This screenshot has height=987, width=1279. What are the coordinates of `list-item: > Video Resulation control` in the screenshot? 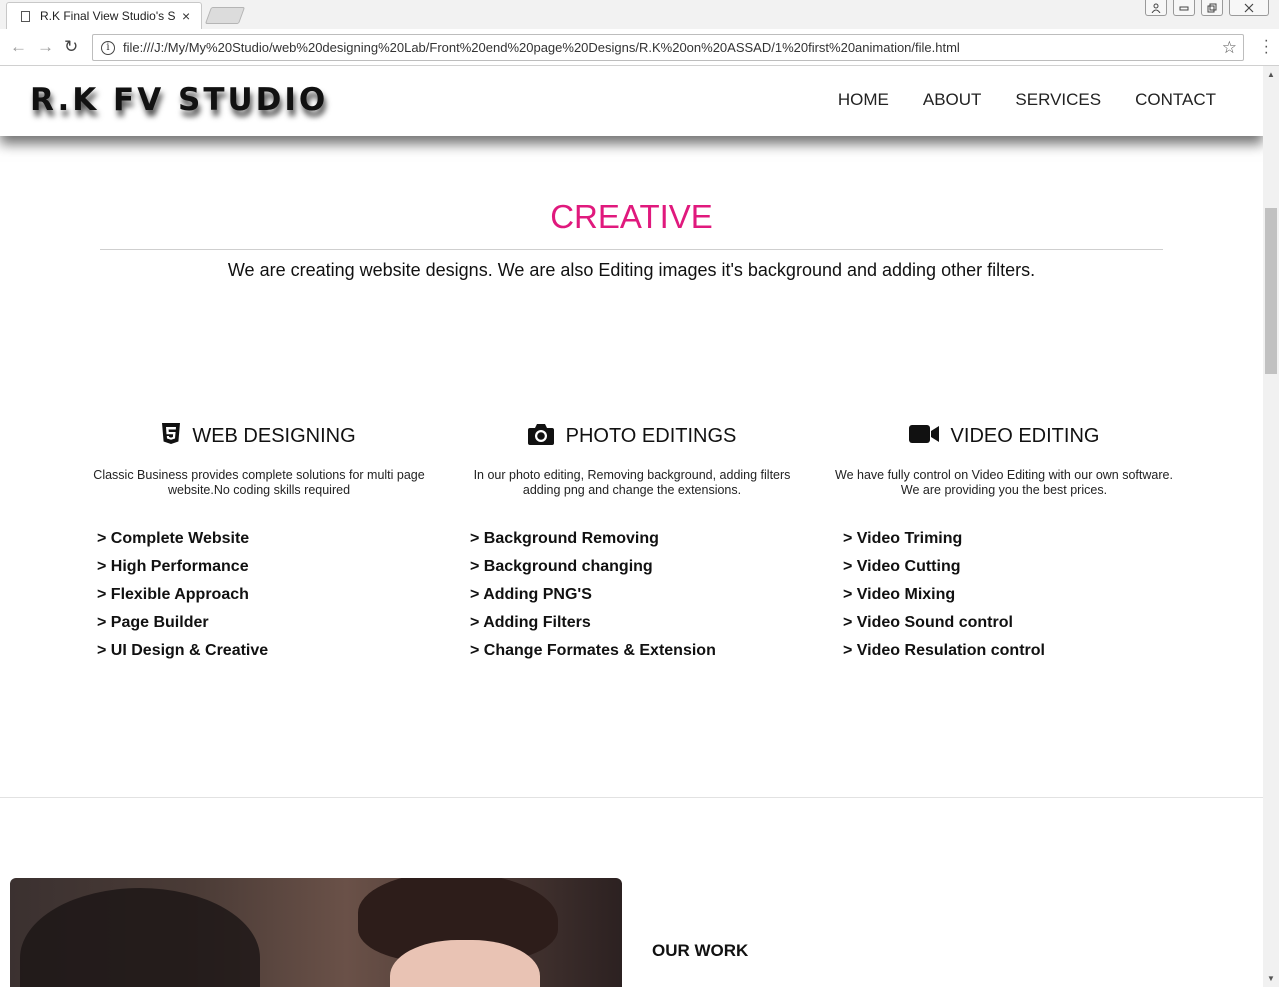 It's located at (944, 650).